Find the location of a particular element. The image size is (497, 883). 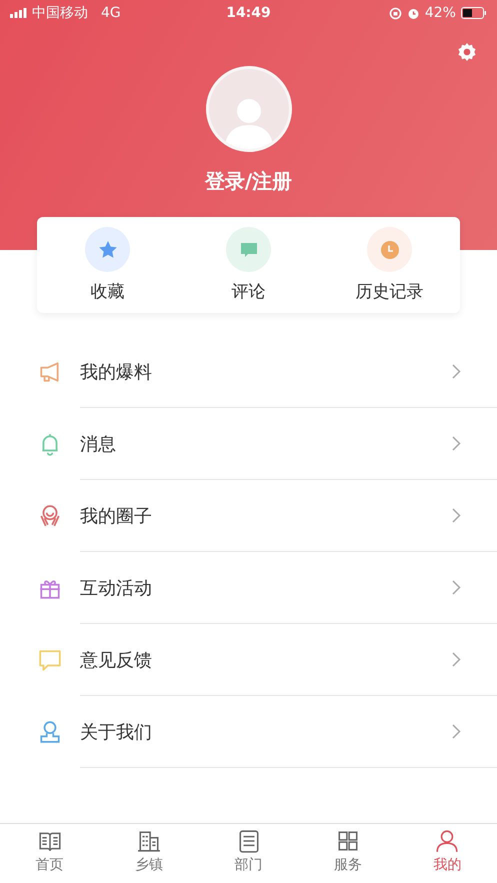

menu-item: 我的爆料 is located at coordinates (248, 372).